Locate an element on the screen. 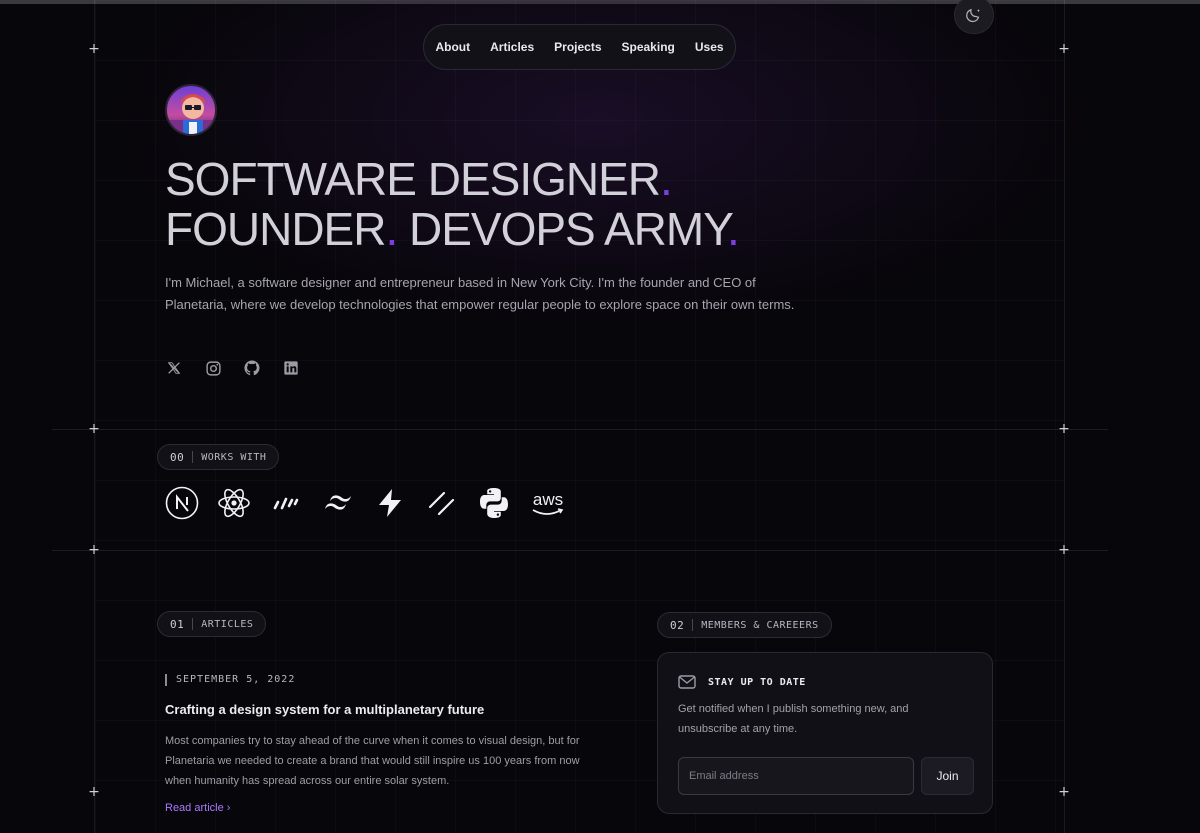 The width and height of the screenshot is (1200, 833). articles-badge: 01 ARTICLES is located at coordinates (212, 624).